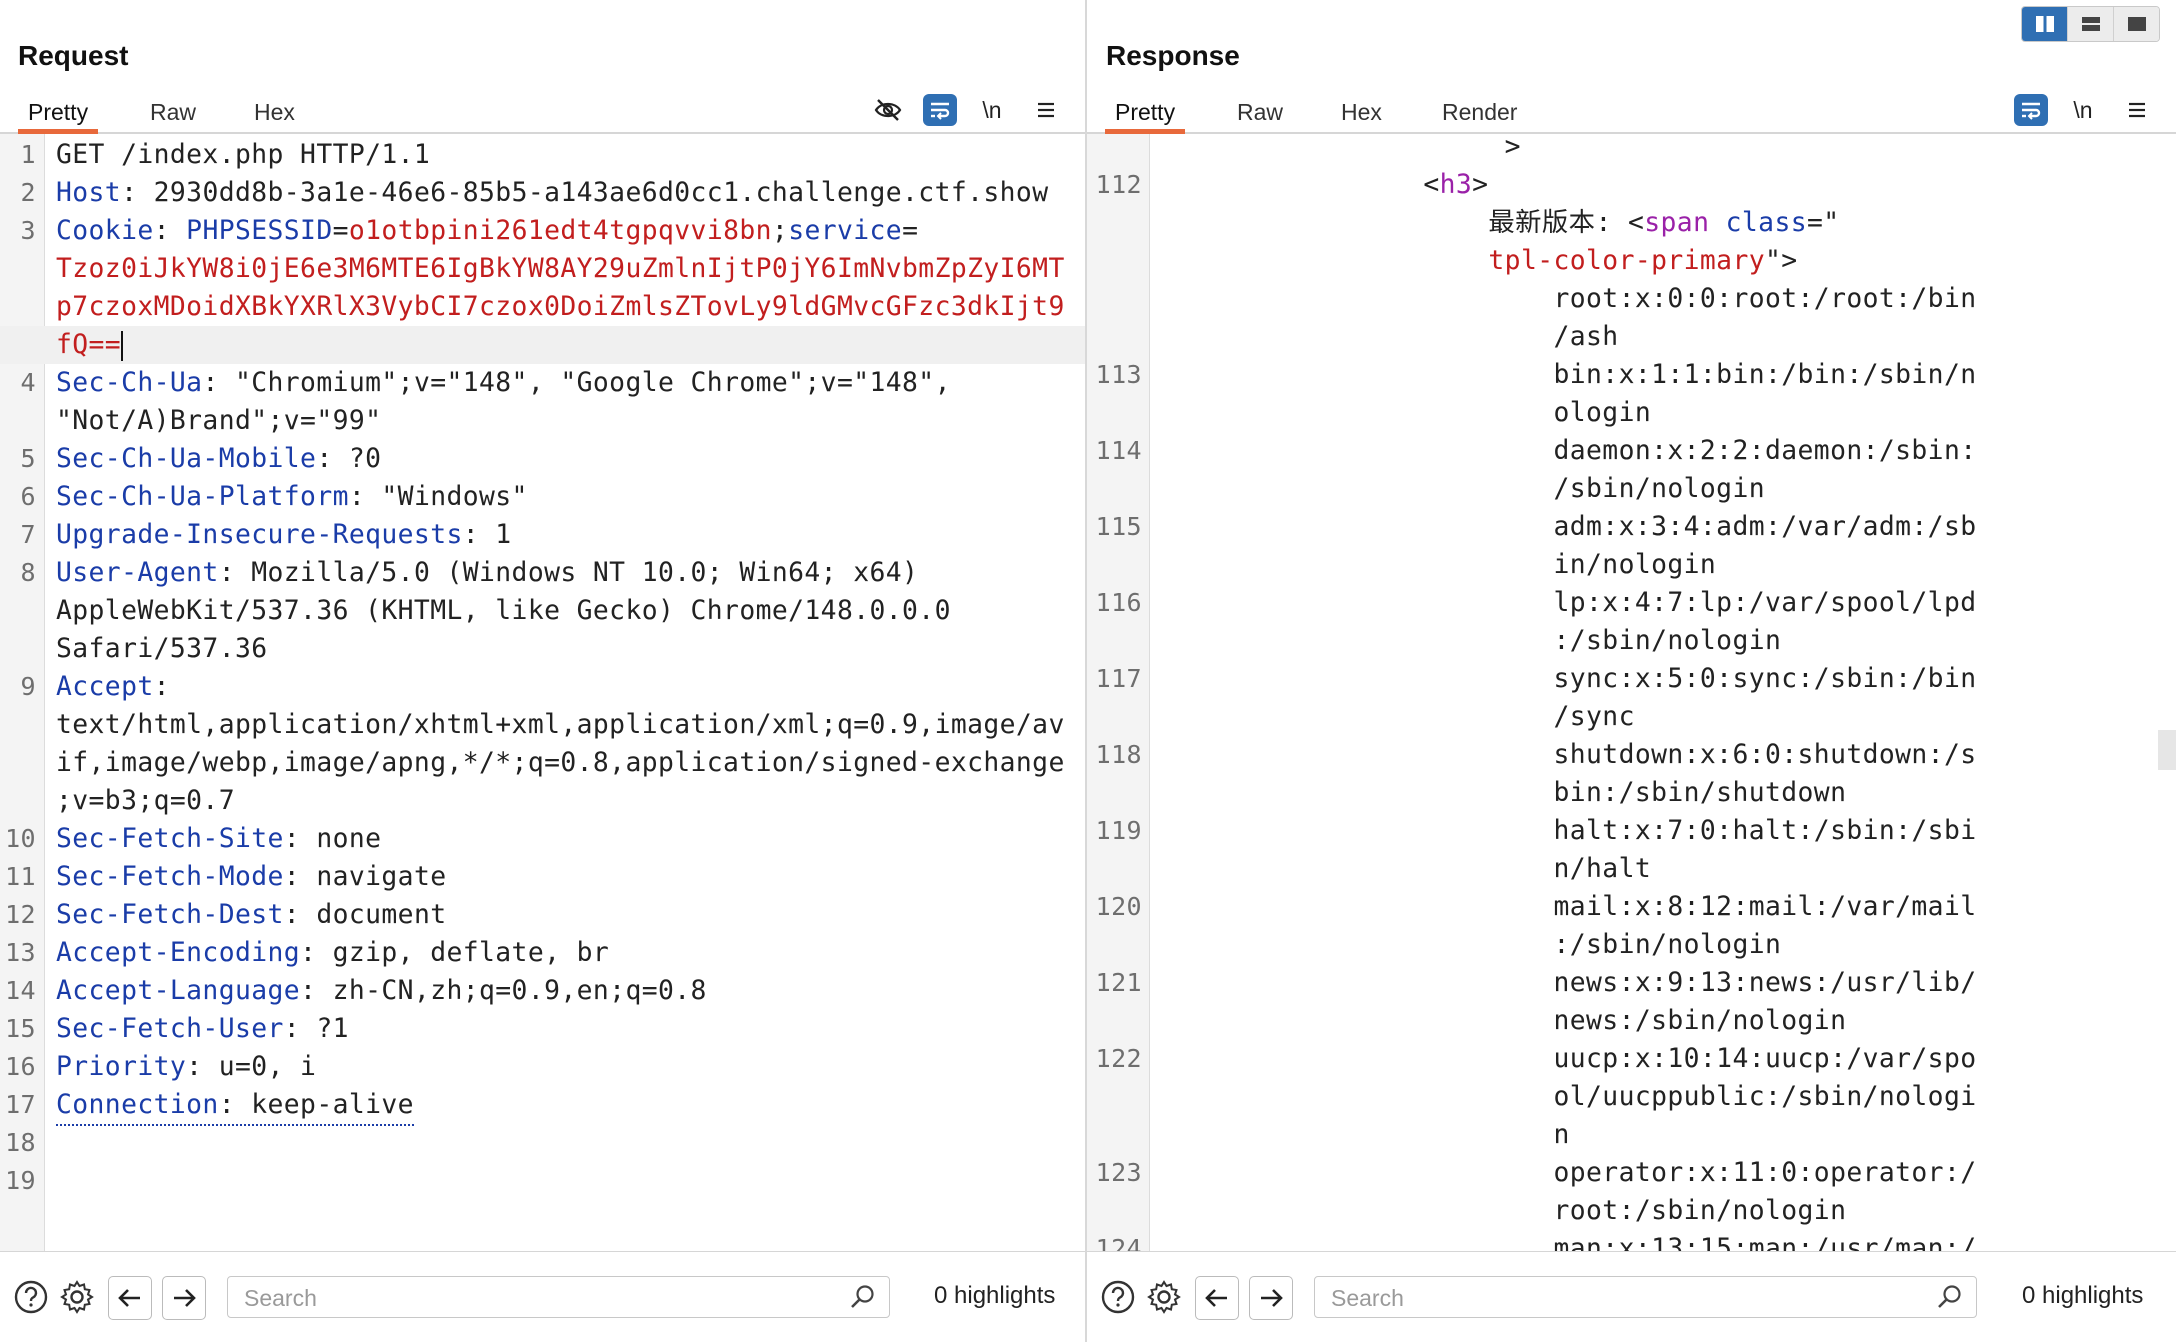 Image resolution: width=2176 pixels, height=1342 pixels. What do you see at coordinates (1631, 565) in the screenshot?
I see `code-line: in/nologin` at bounding box center [1631, 565].